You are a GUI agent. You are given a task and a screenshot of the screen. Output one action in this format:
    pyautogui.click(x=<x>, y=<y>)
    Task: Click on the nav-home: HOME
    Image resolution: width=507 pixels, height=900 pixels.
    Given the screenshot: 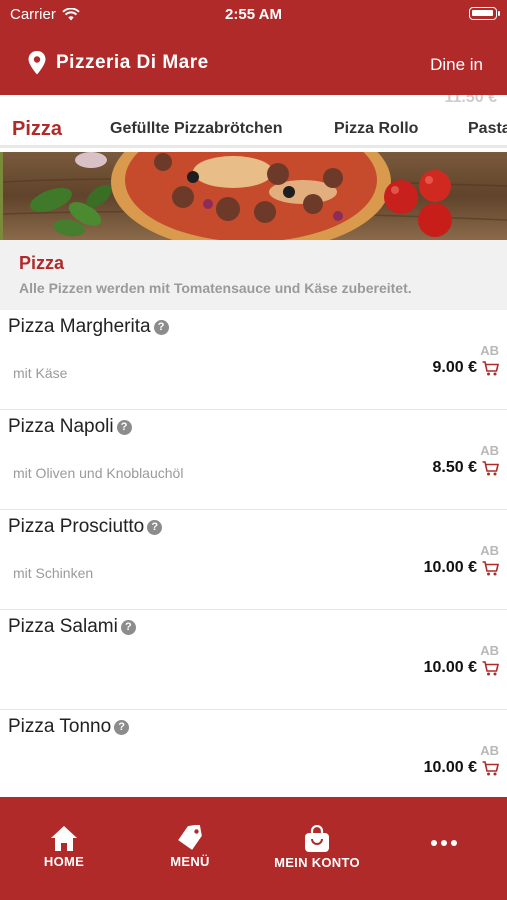 What is the action you would take?
    pyautogui.click(x=64, y=847)
    